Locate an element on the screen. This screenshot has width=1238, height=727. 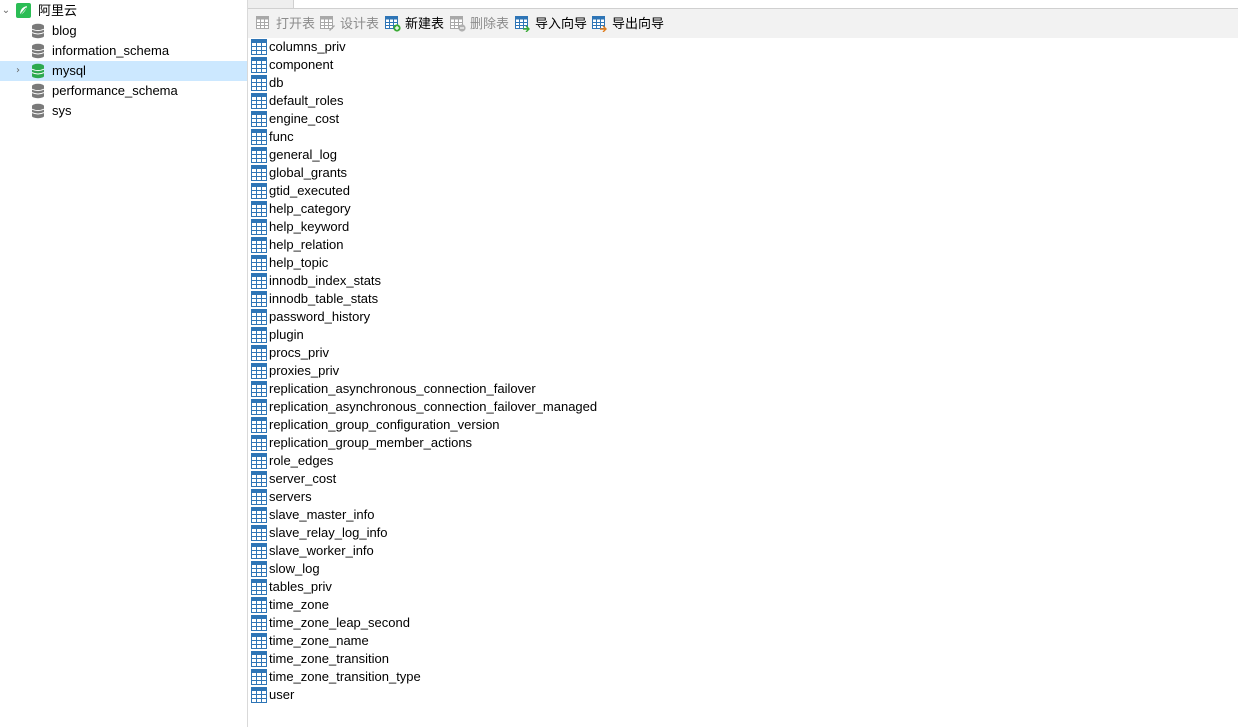
chevron-right-icon: › is located at coordinates (18, 71).